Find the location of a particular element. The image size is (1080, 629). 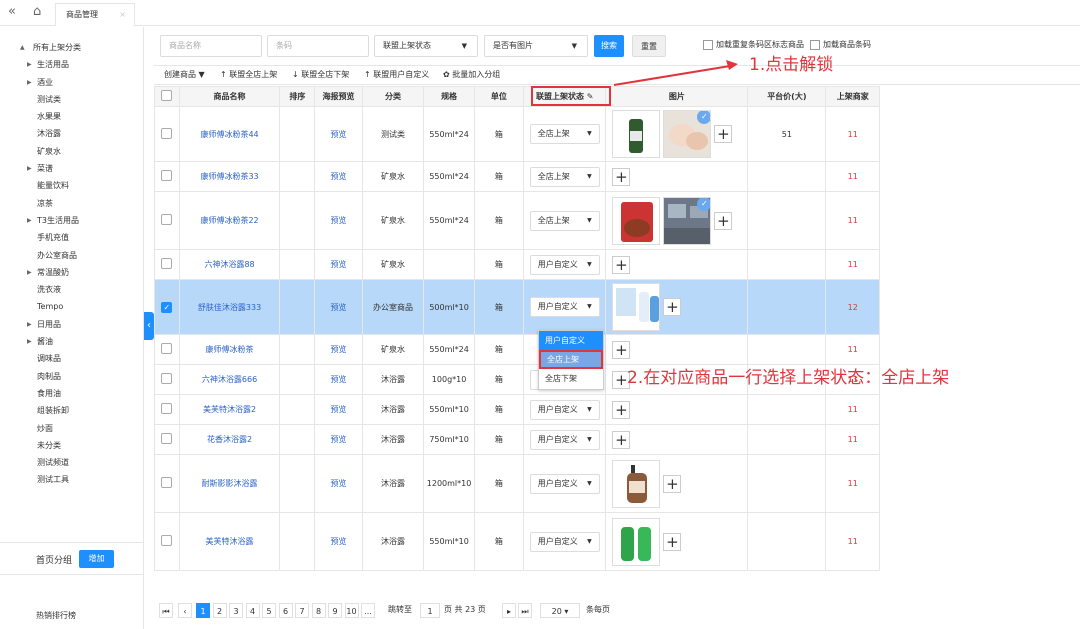

table-row: ✓ 舒肤佳沐浴露333 预览 办公室商品 500ml*10 箱 用户自定义 ▼ +12 is located at coordinates (517, 307).